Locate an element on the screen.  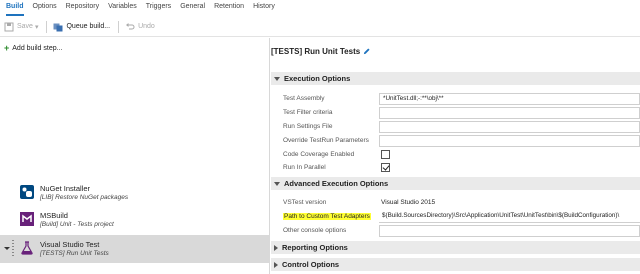
tab-options: Options is located at coordinates (45, 8).